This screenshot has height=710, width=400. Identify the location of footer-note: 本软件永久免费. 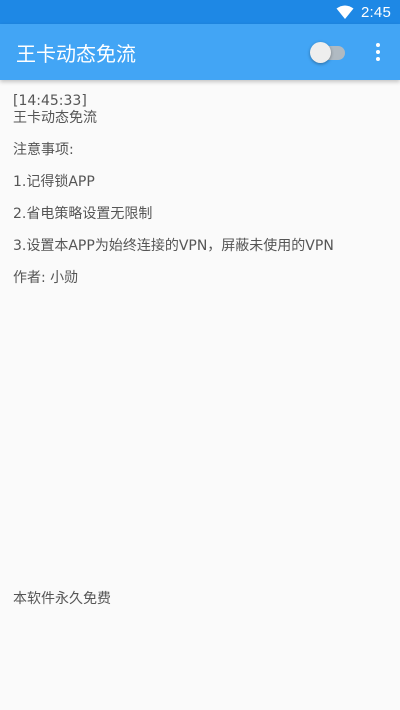
(62, 599).